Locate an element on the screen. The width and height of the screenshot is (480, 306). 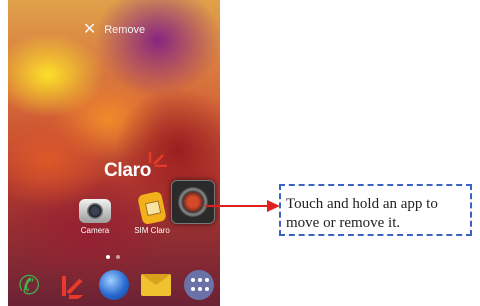
app-camera: Camera is located at coordinates (95, 214).